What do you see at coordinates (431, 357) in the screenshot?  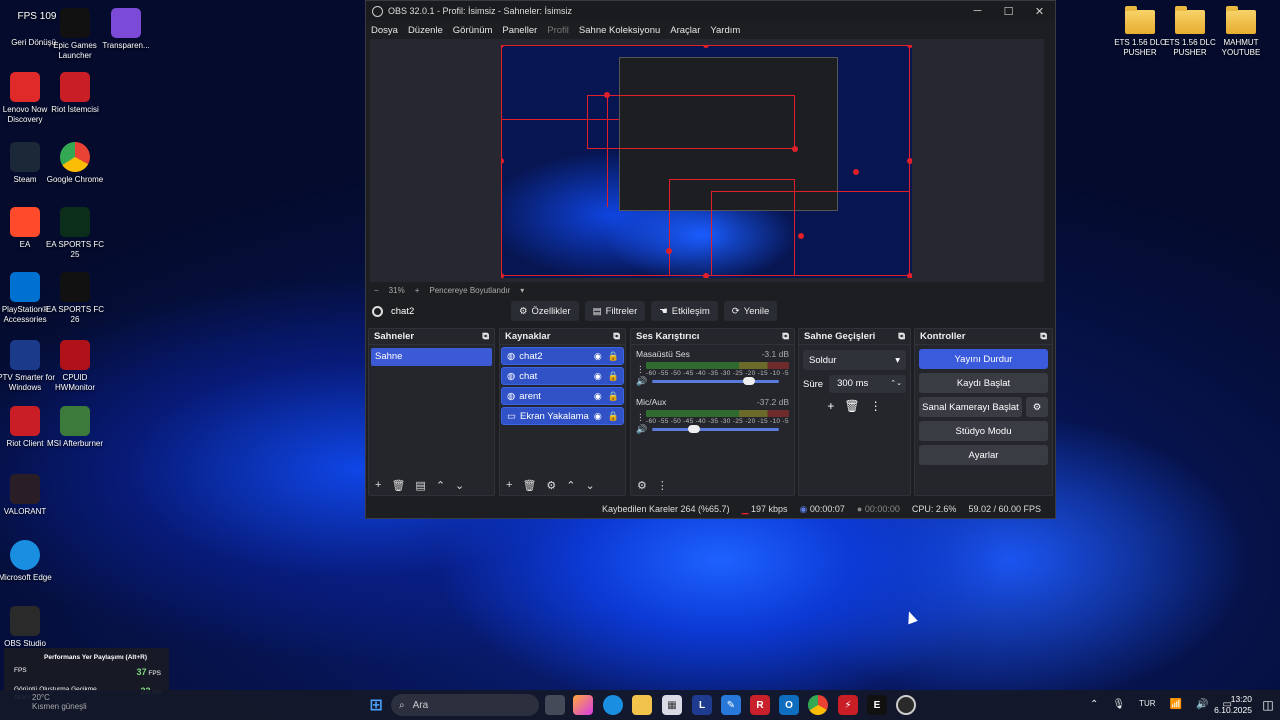 I see `scene-item: Sahne` at bounding box center [431, 357].